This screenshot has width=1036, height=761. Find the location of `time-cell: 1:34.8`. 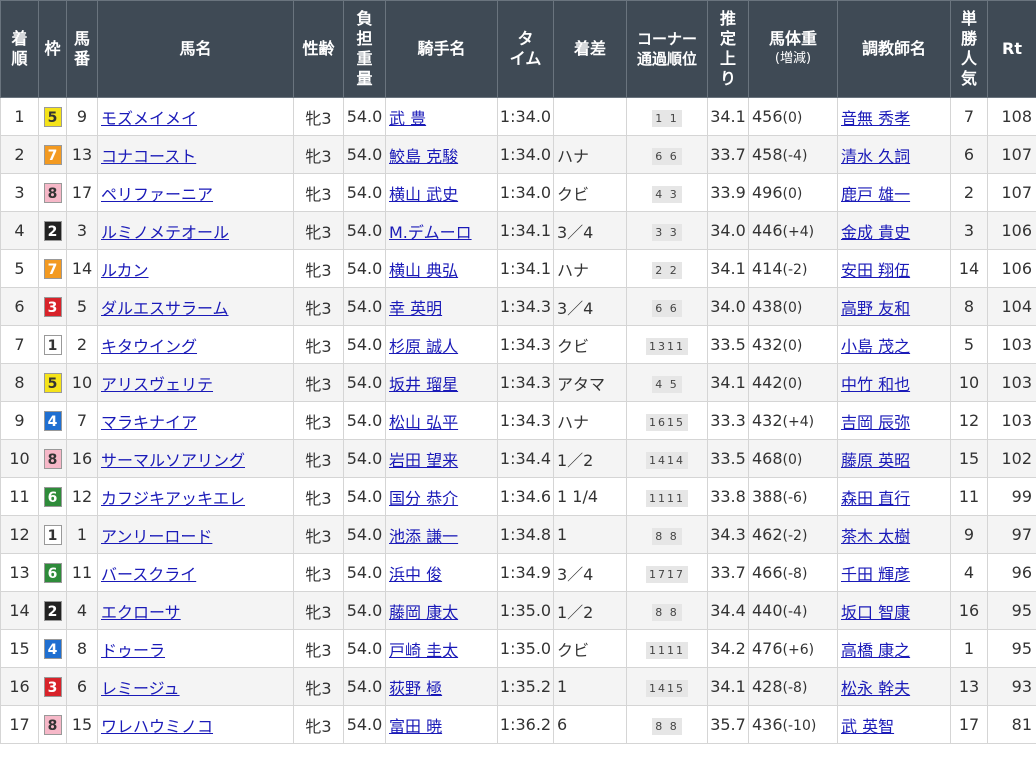

time-cell: 1:34.8 is located at coordinates (525, 534).